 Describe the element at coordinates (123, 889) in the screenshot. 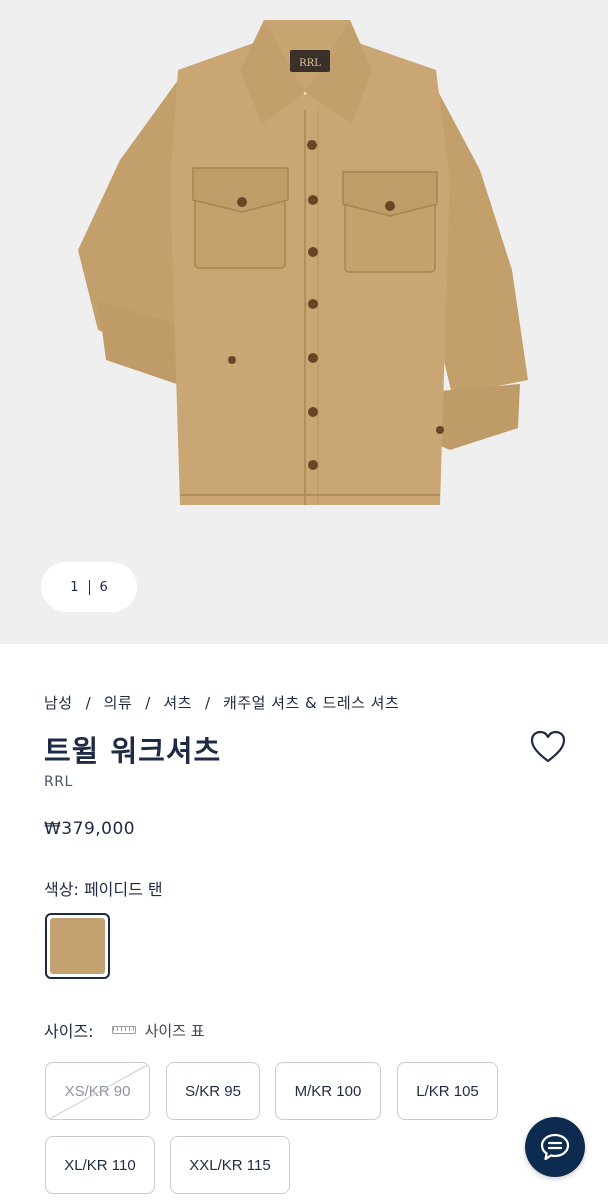

I see `color-selected-value: 페이디드 탠` at that location.